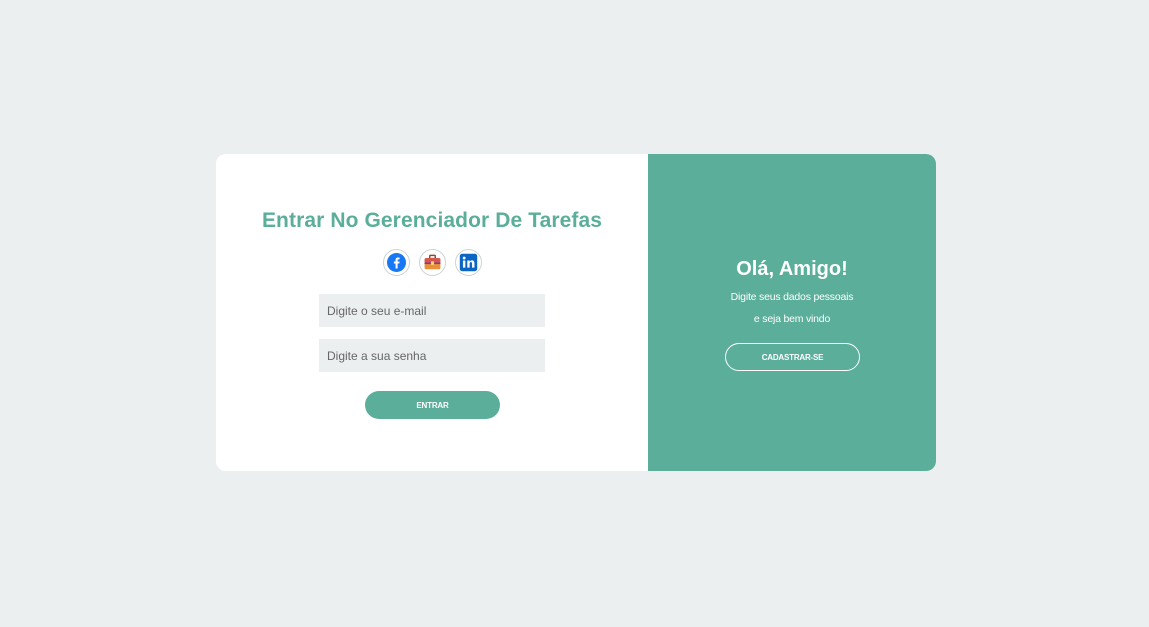 This screenshot has height=627, width=1149. I want to click on email-field, so click(432, 310).